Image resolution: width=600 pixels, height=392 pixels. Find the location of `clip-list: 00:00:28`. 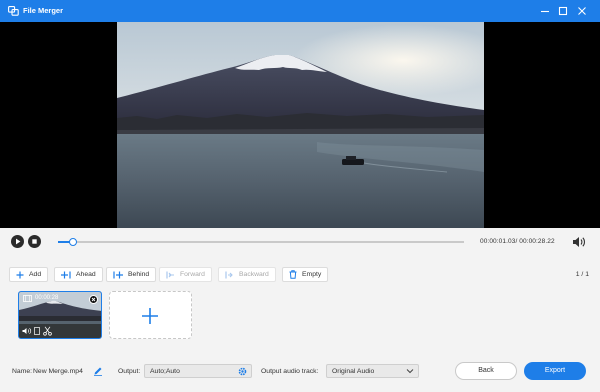

clip-list: 00:00:28 is located at coordinates (300, 317).